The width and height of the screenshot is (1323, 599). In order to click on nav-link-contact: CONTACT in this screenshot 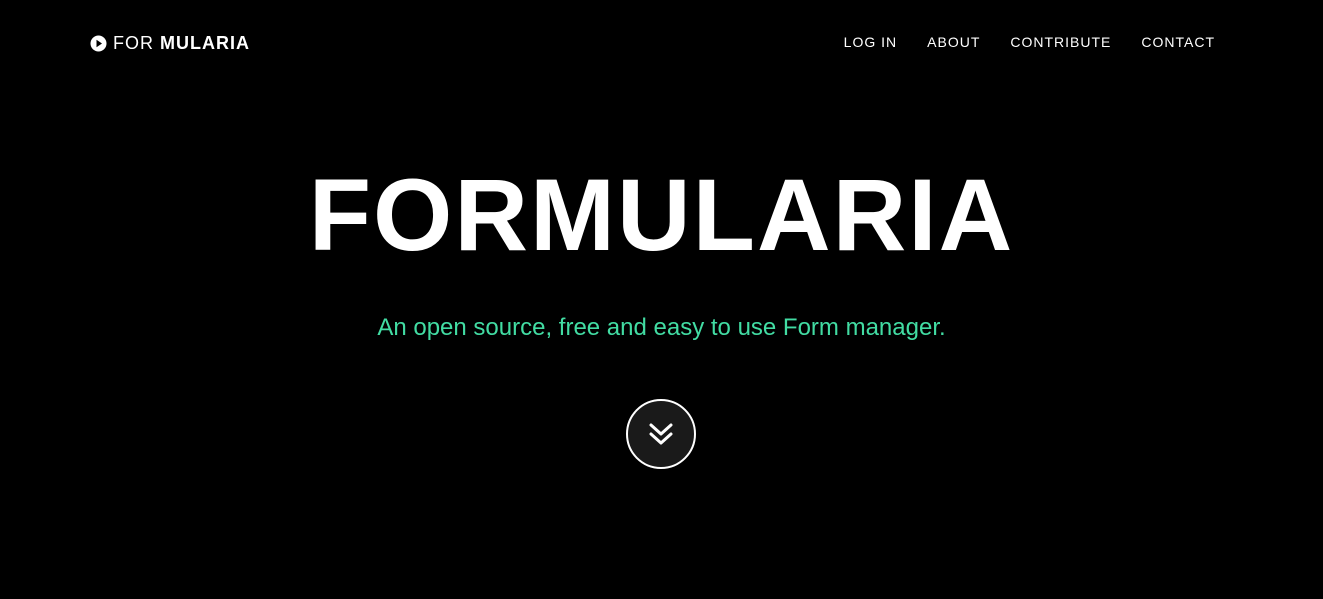, I will do `click(1178, 42)`.